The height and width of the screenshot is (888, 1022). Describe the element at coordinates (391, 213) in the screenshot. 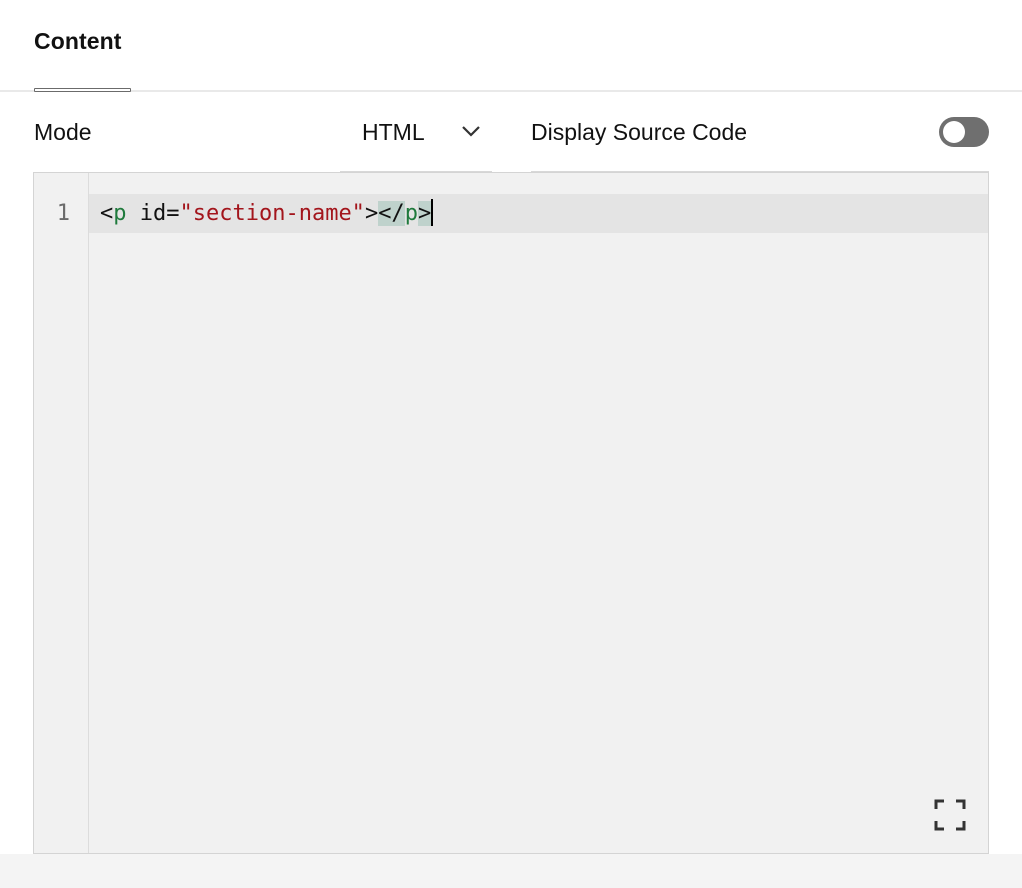

I see `code-matched-bracket: </` at that location.